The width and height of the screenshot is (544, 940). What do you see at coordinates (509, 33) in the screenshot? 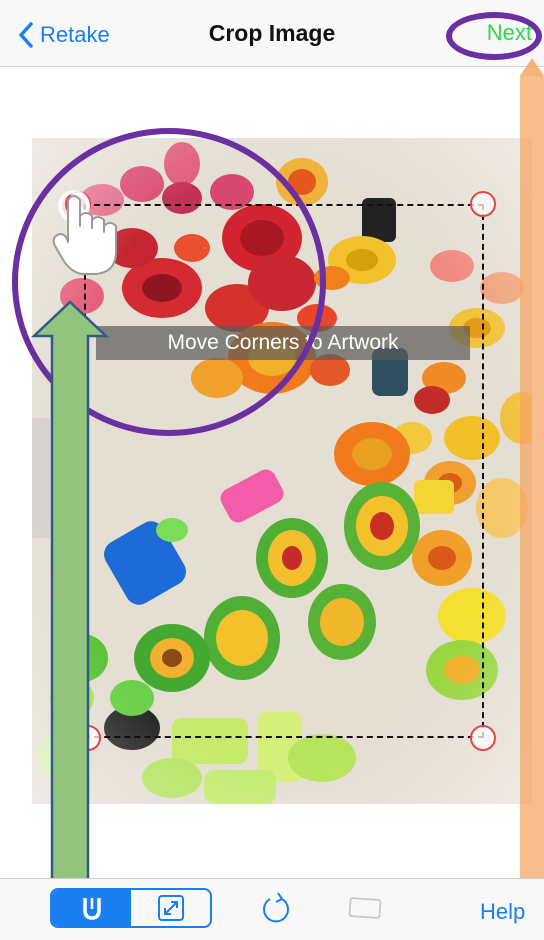
I see `next-button: Next` at bounding box center [509, 33].